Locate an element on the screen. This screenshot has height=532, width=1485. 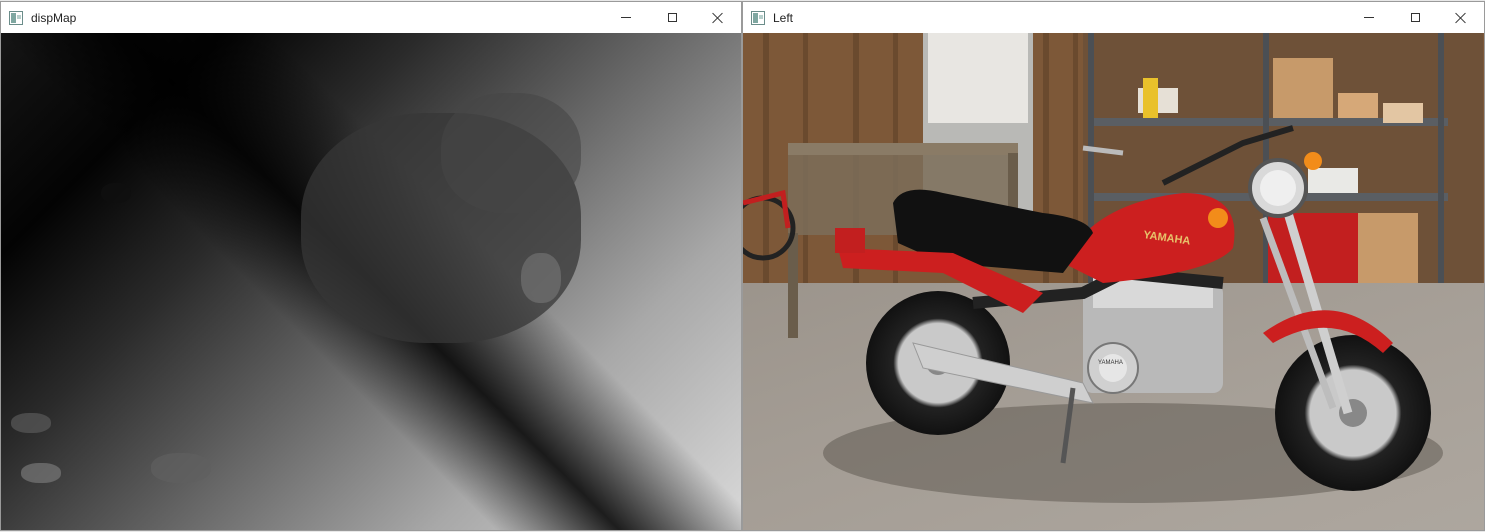
bench is located at coordinates (903, 149).